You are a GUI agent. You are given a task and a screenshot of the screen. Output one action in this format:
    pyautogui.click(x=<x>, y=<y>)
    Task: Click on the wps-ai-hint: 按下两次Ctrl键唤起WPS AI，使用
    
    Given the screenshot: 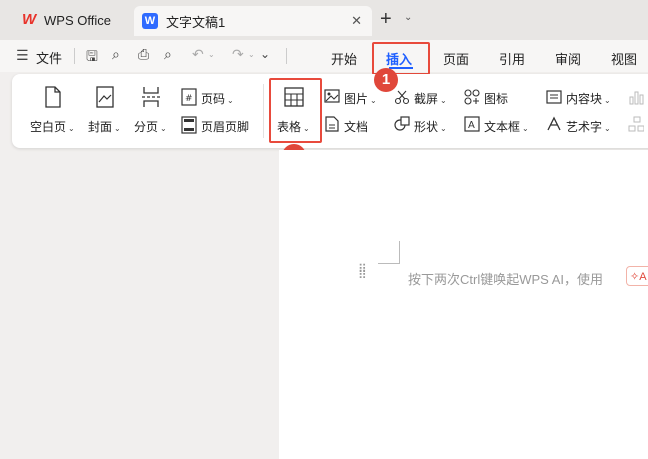 What is the action you would take?
    pyautogui.click(x=506, y=279)
    